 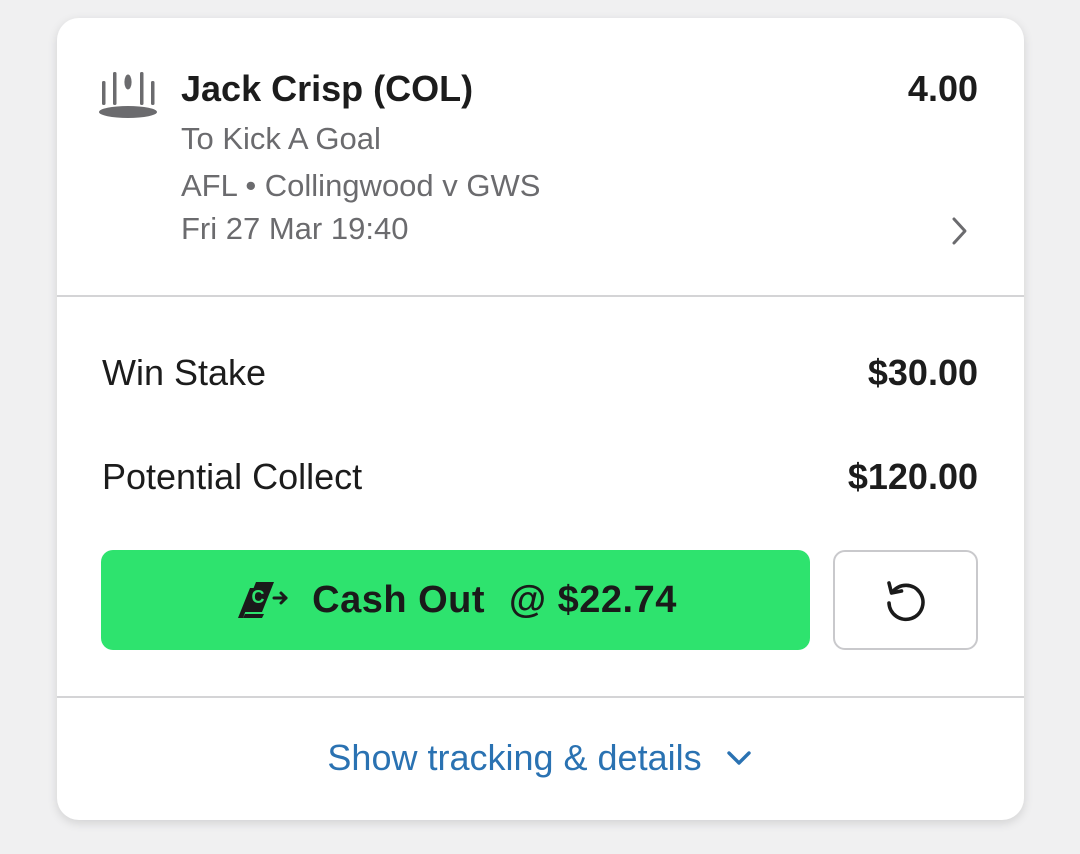 What do you see at coordinates (232, 476) in the screenshot?
I see `potential-collect-label: Potential Collect` at bounding box center [232, 476].